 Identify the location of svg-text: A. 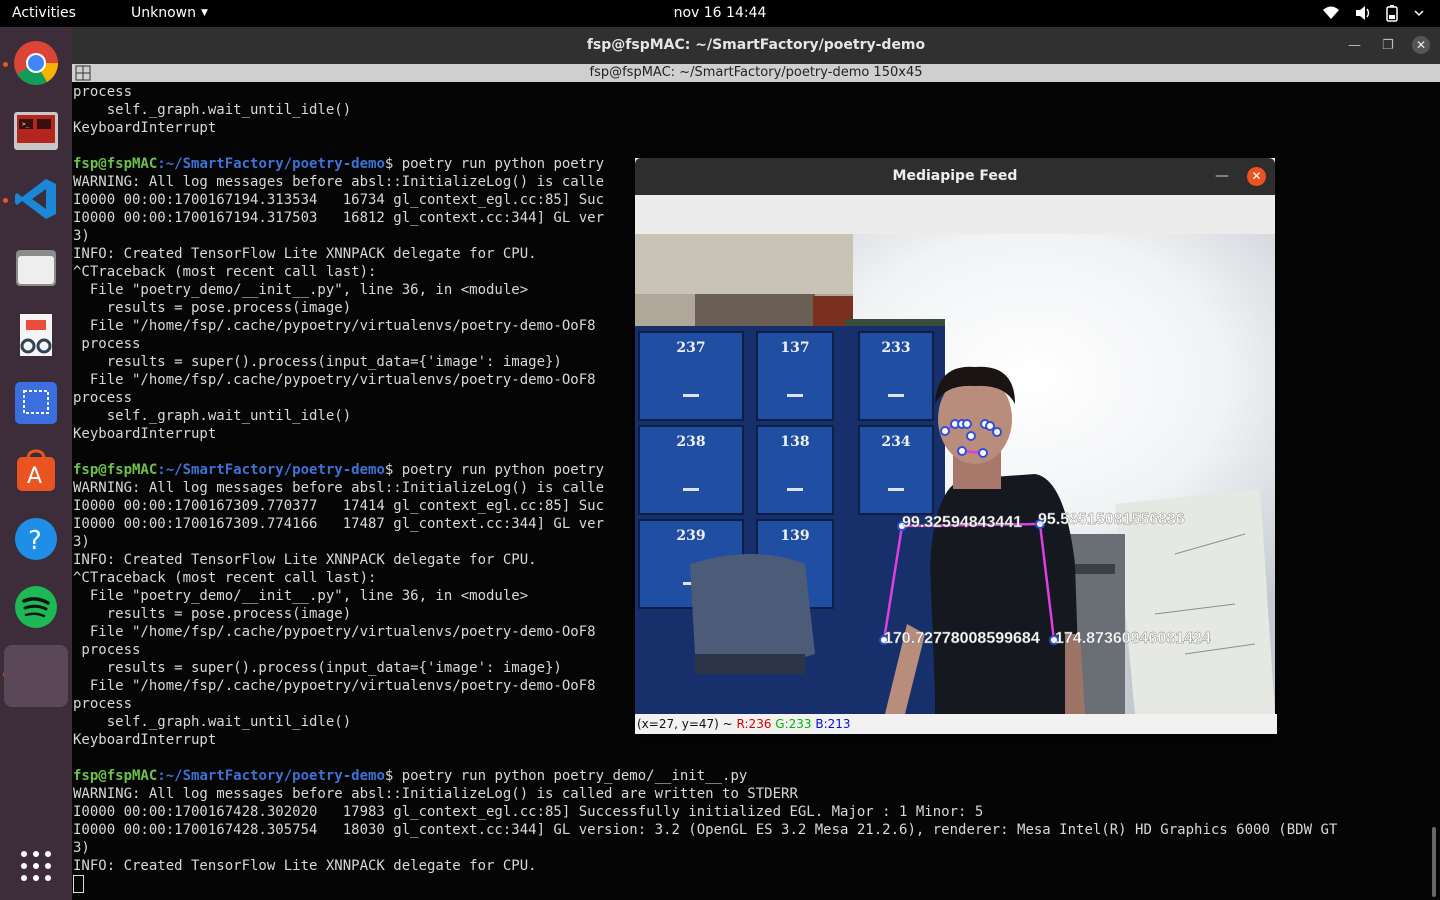
(34, 476).